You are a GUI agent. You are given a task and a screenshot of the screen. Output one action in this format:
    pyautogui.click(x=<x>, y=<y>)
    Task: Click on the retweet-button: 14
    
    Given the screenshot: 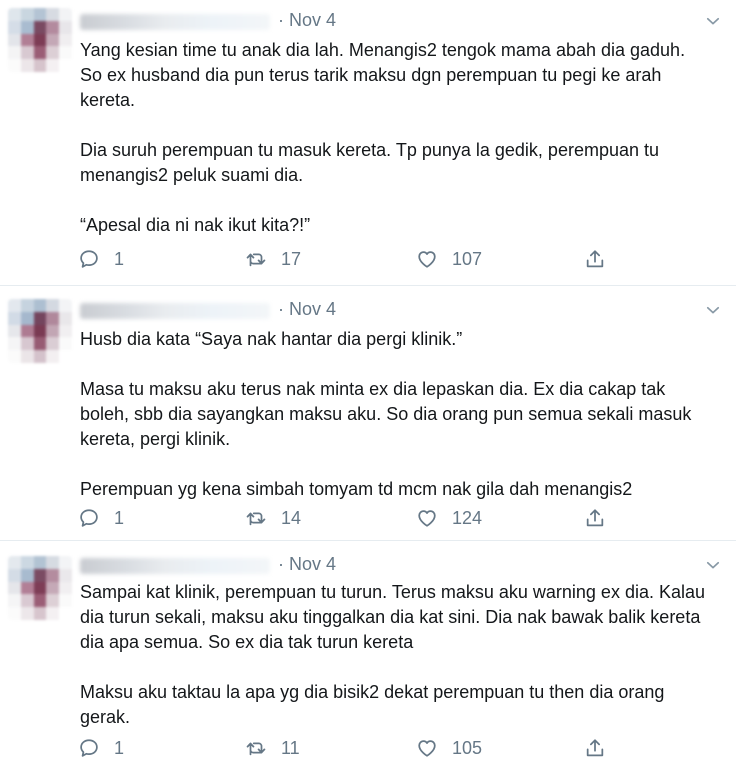 What is the action you would take?
    pyautogui.click(x=273, y=518)
    